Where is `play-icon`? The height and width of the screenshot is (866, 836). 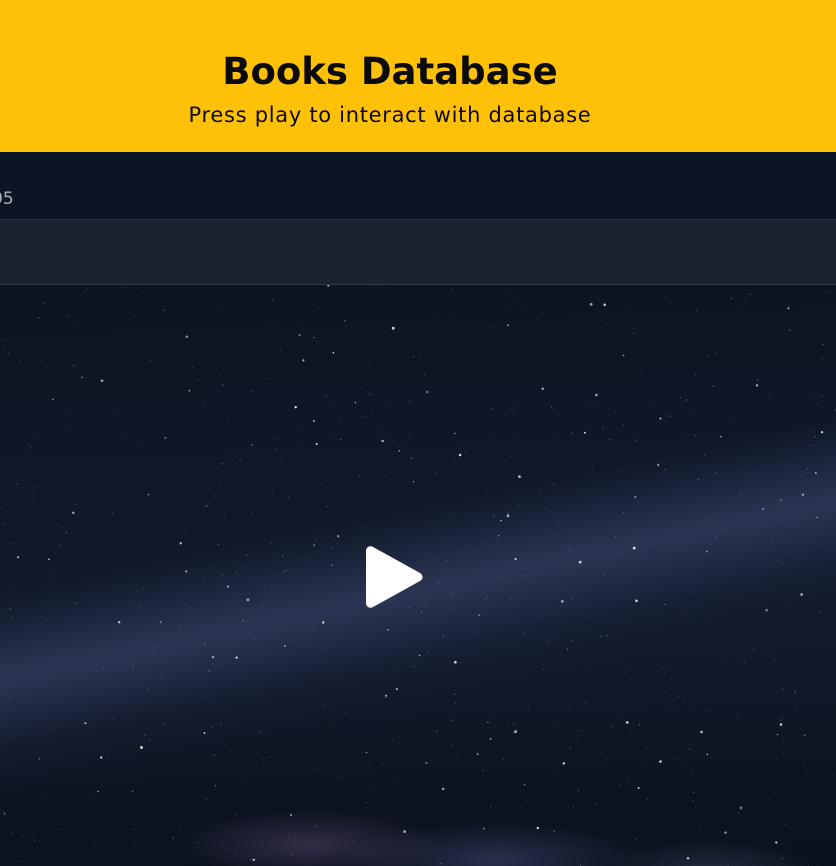 play-icon is located at coordinates (394, 577).